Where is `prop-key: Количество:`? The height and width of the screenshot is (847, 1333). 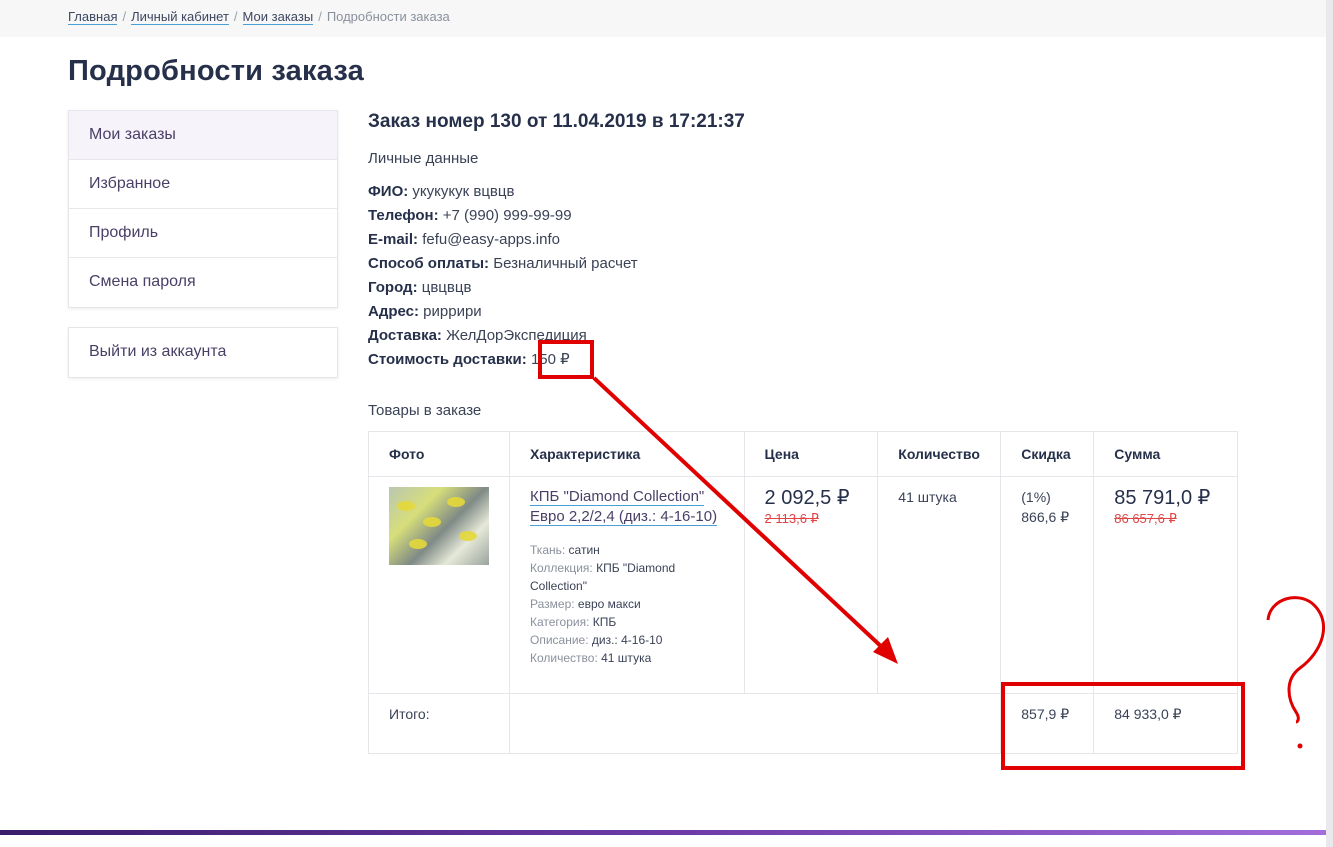 prop-key: Количество: is located at coordinates (564, 658).